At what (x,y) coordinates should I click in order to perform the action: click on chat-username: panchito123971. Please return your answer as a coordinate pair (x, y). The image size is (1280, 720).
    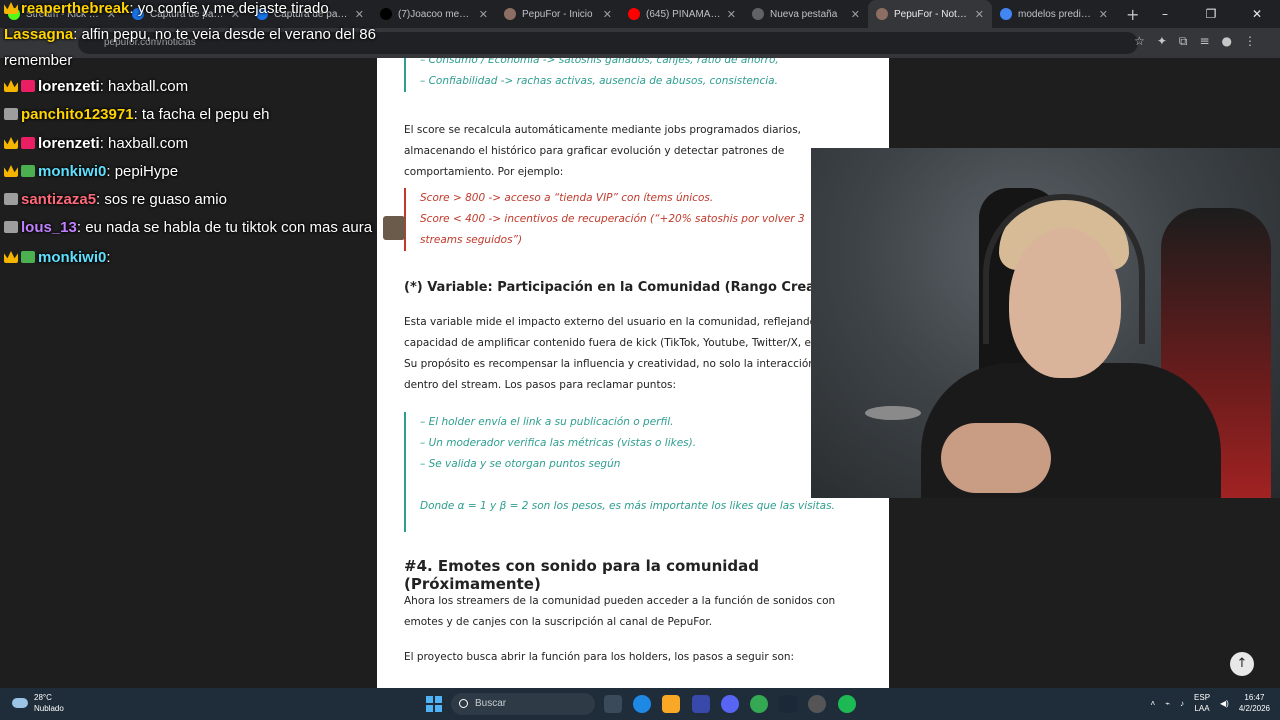
    Looking at the image, I should click on (77, 114).